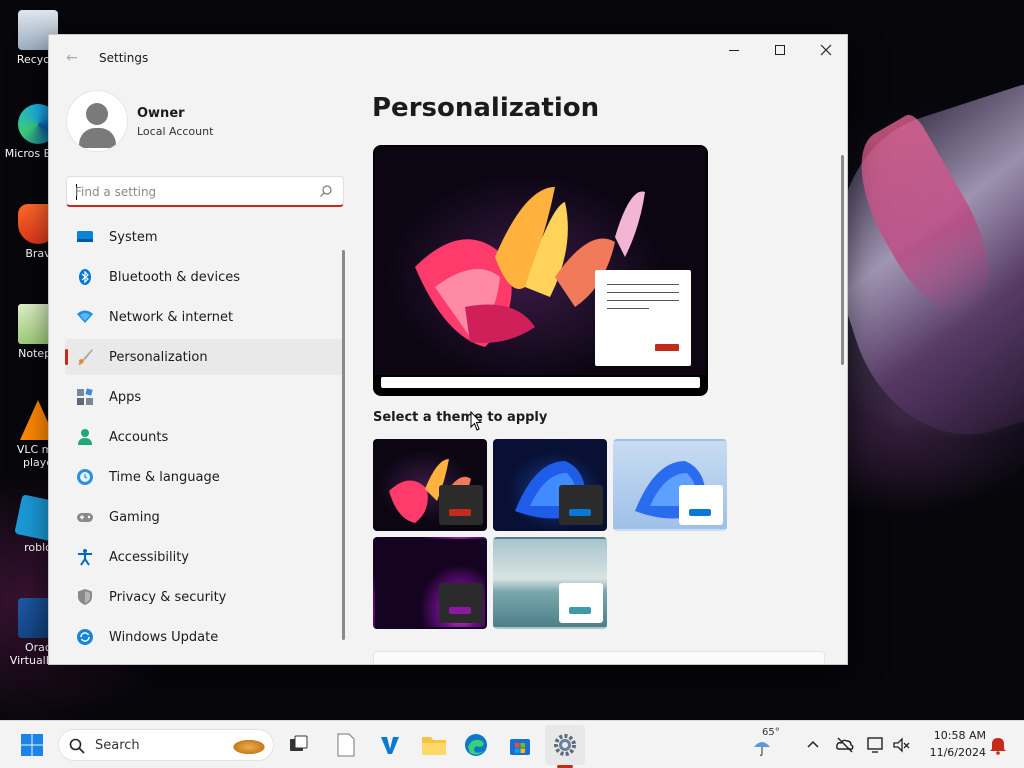  I want to click on user-icon-body, so click(97, 138).